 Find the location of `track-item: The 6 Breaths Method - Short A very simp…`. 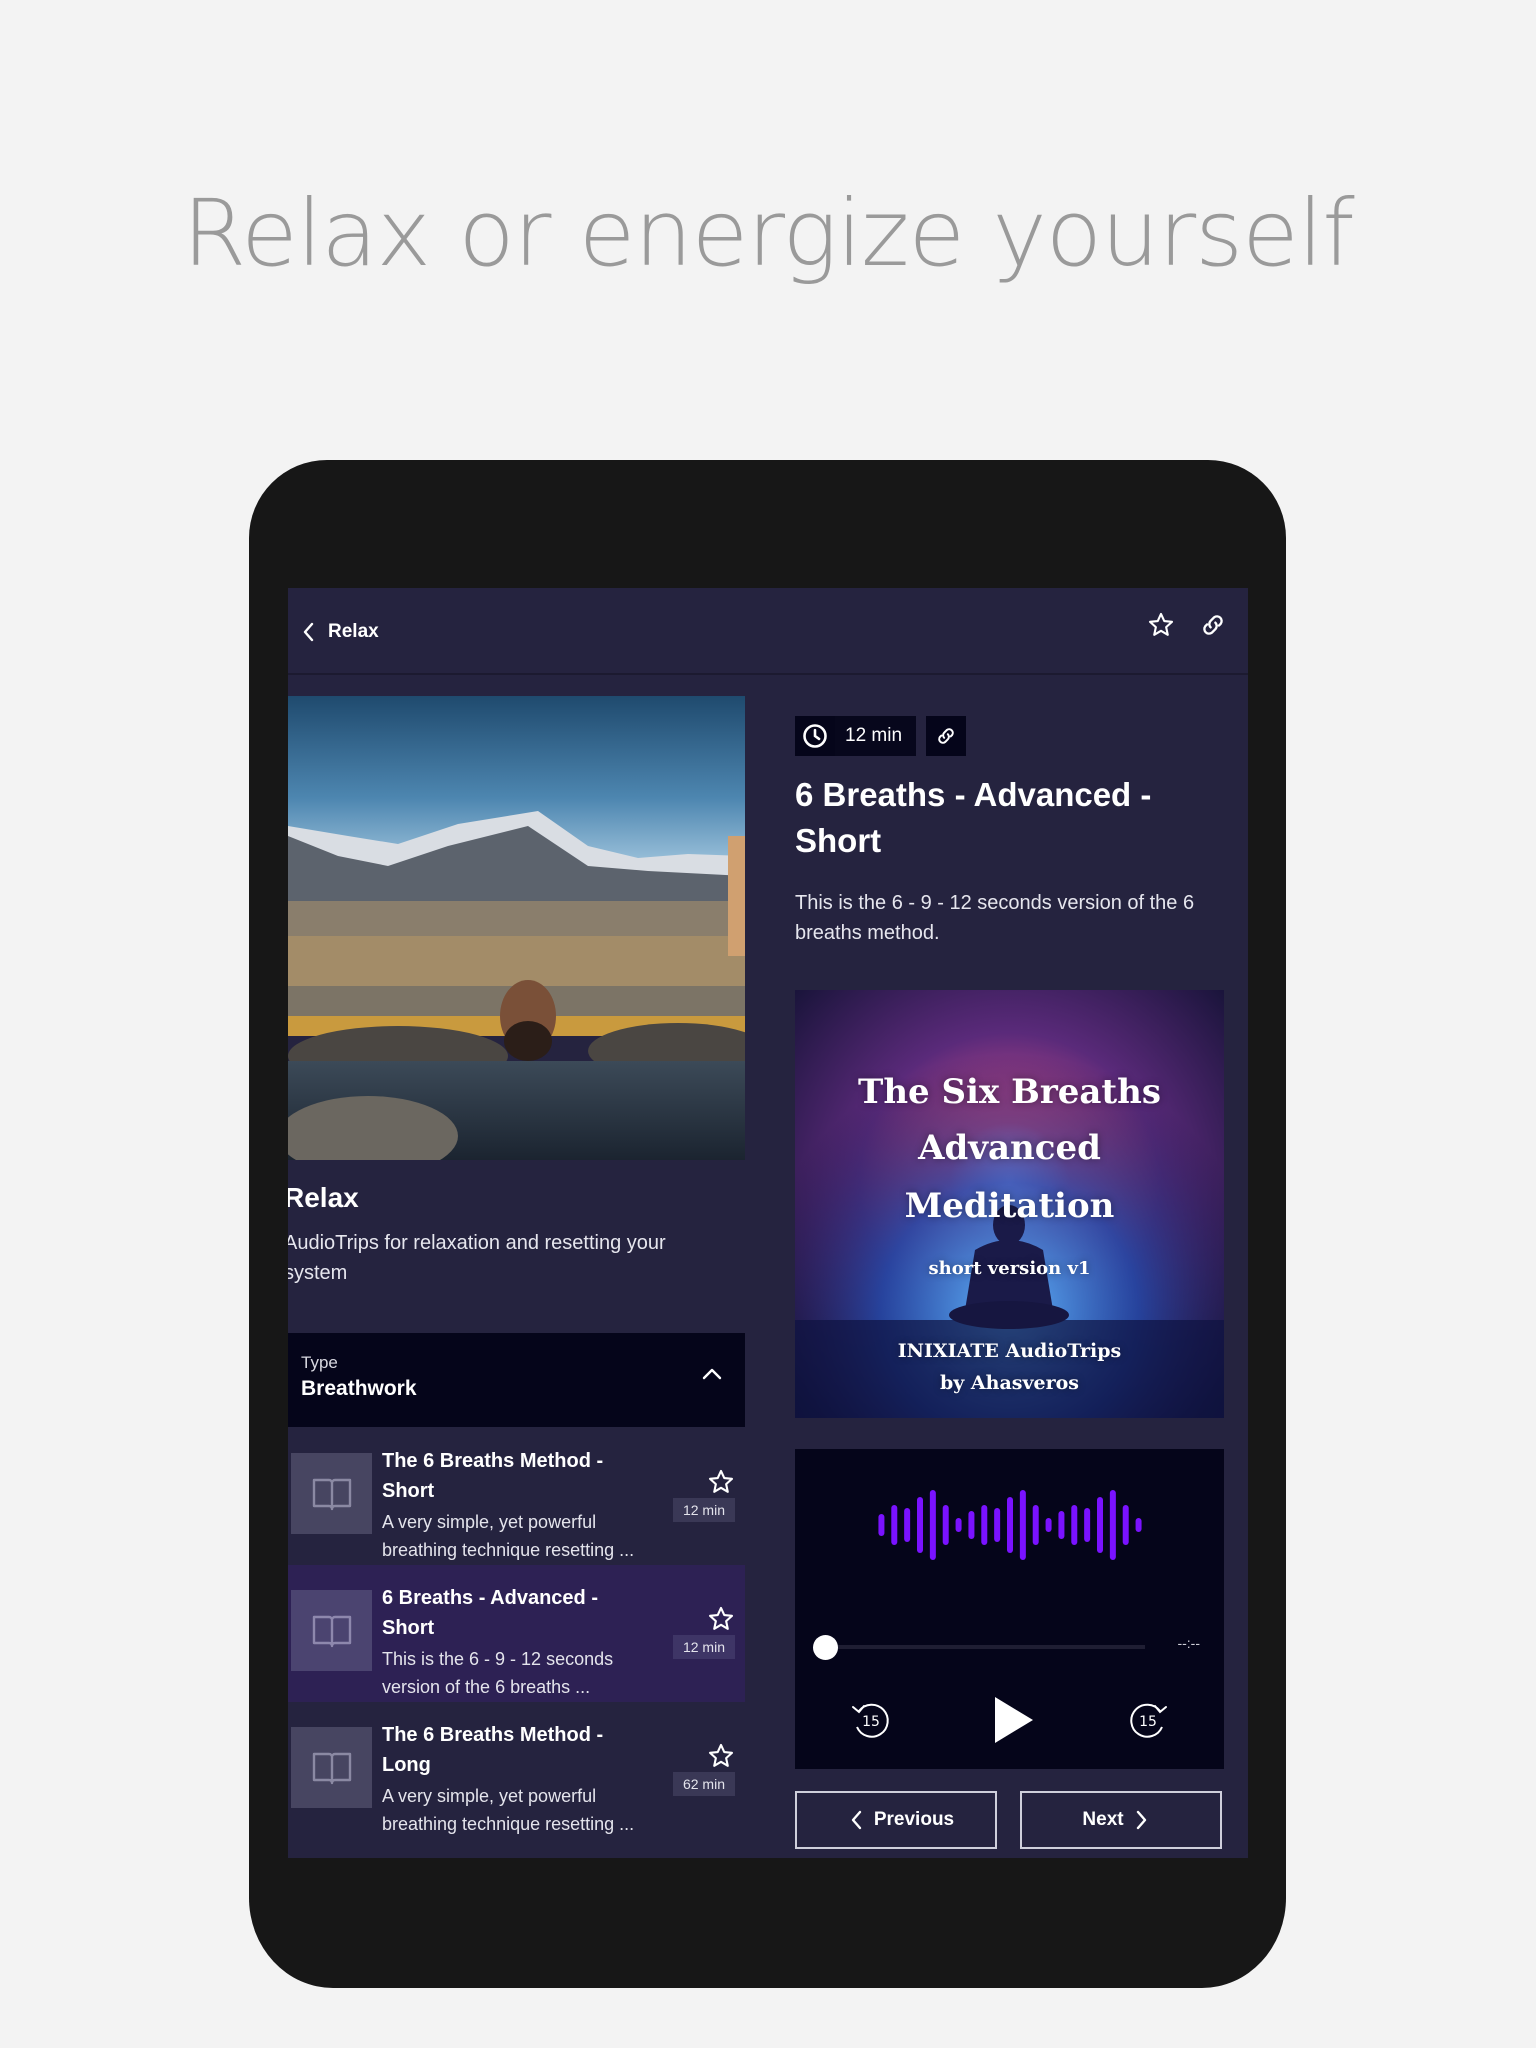

track-item: The 6 Breaths Method - Short A very simp… is located at coordinates (516, 1496).